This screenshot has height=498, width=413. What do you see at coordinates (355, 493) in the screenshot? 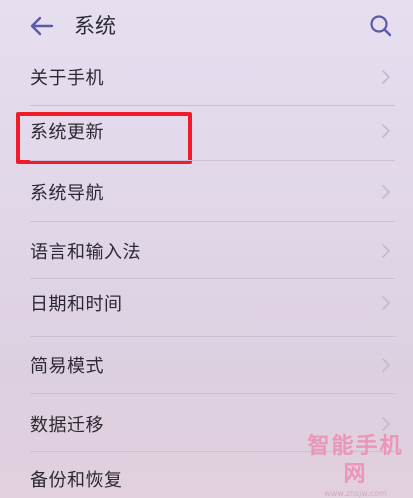
I see `watermark-url: www.znsjw.com` at bounding box center [355, 493].